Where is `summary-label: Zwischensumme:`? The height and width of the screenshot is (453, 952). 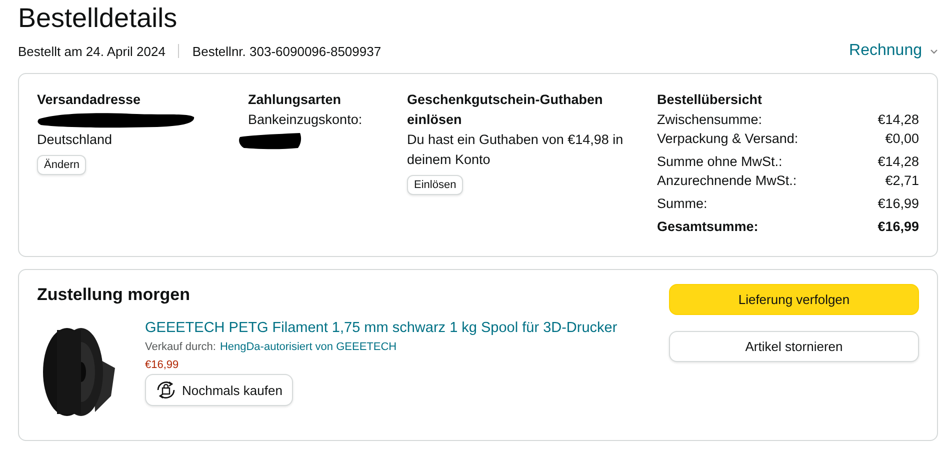
summary-label: Zwischensumme: is located at coordinates (709, 120).